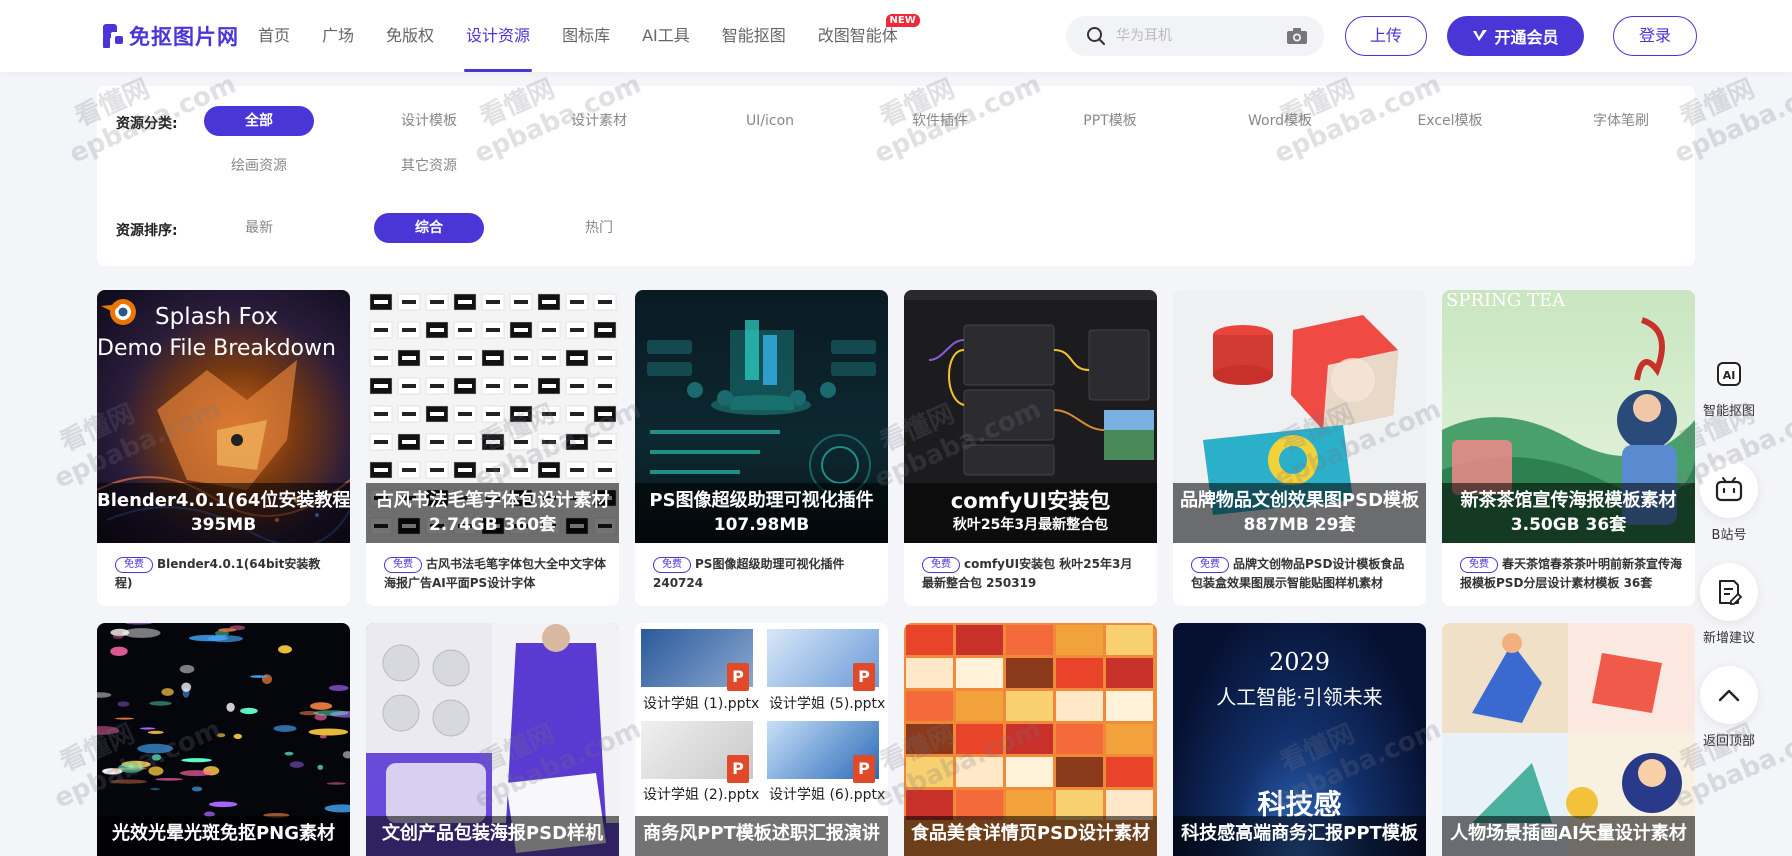 Image resolution: width=1792 pixels, height=856 pixels. What do you see at coordinates (338, 36) in the screenshot?
I see `nav-square: 广场` at bounding box center [338, 36].